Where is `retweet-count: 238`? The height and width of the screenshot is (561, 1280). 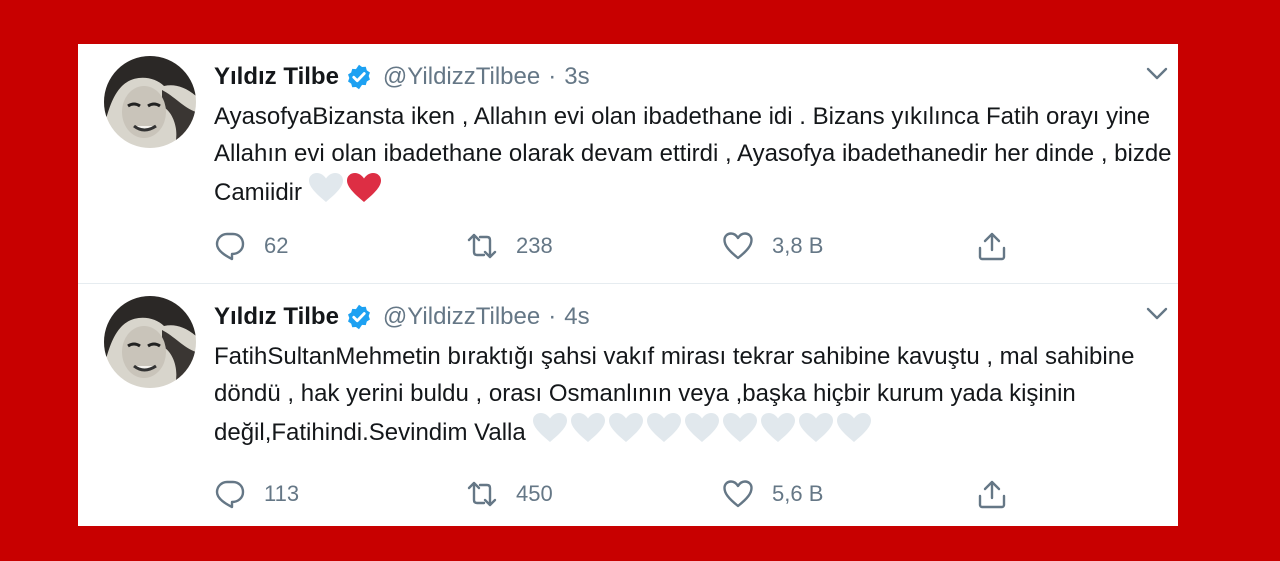
retweet-count: 238 is located at coordinates (534, 245).